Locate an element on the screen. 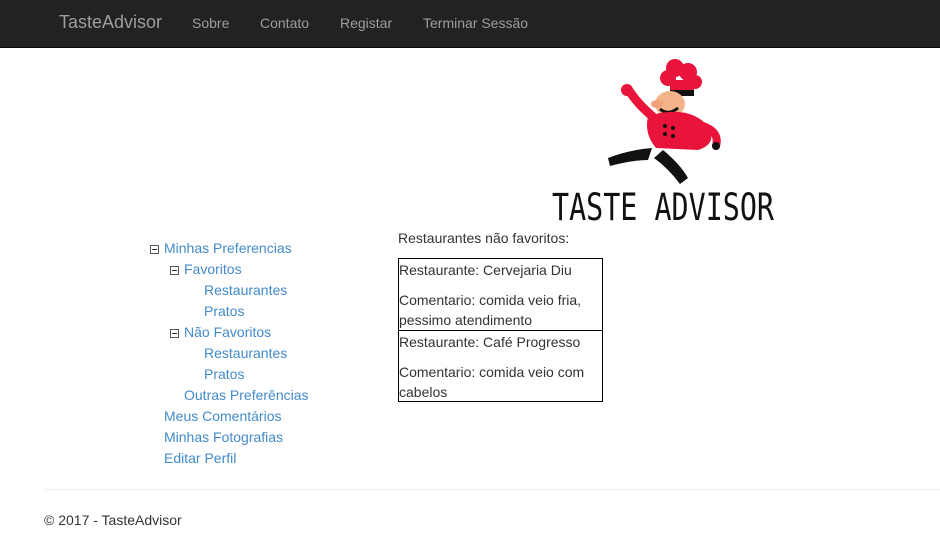 The height and width of the screenshot is (546, 940). tree-node-outras-preferencias: Outras Preferências is located at coordinates (246, 395).